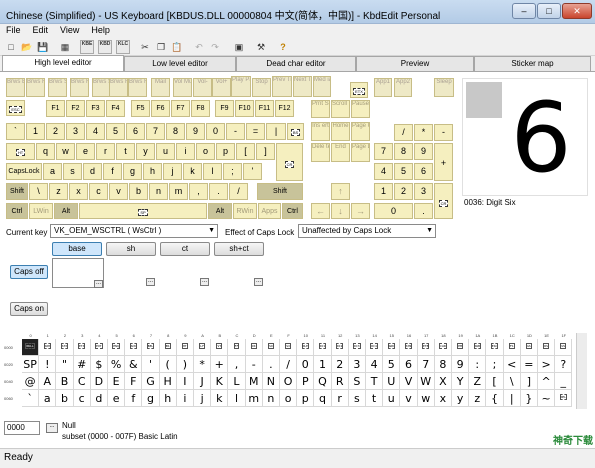 This screenshot has height=468, width=595. Describe the element at coordinates (105, 151) in the screenshot. I see `key-r: r` at that location.